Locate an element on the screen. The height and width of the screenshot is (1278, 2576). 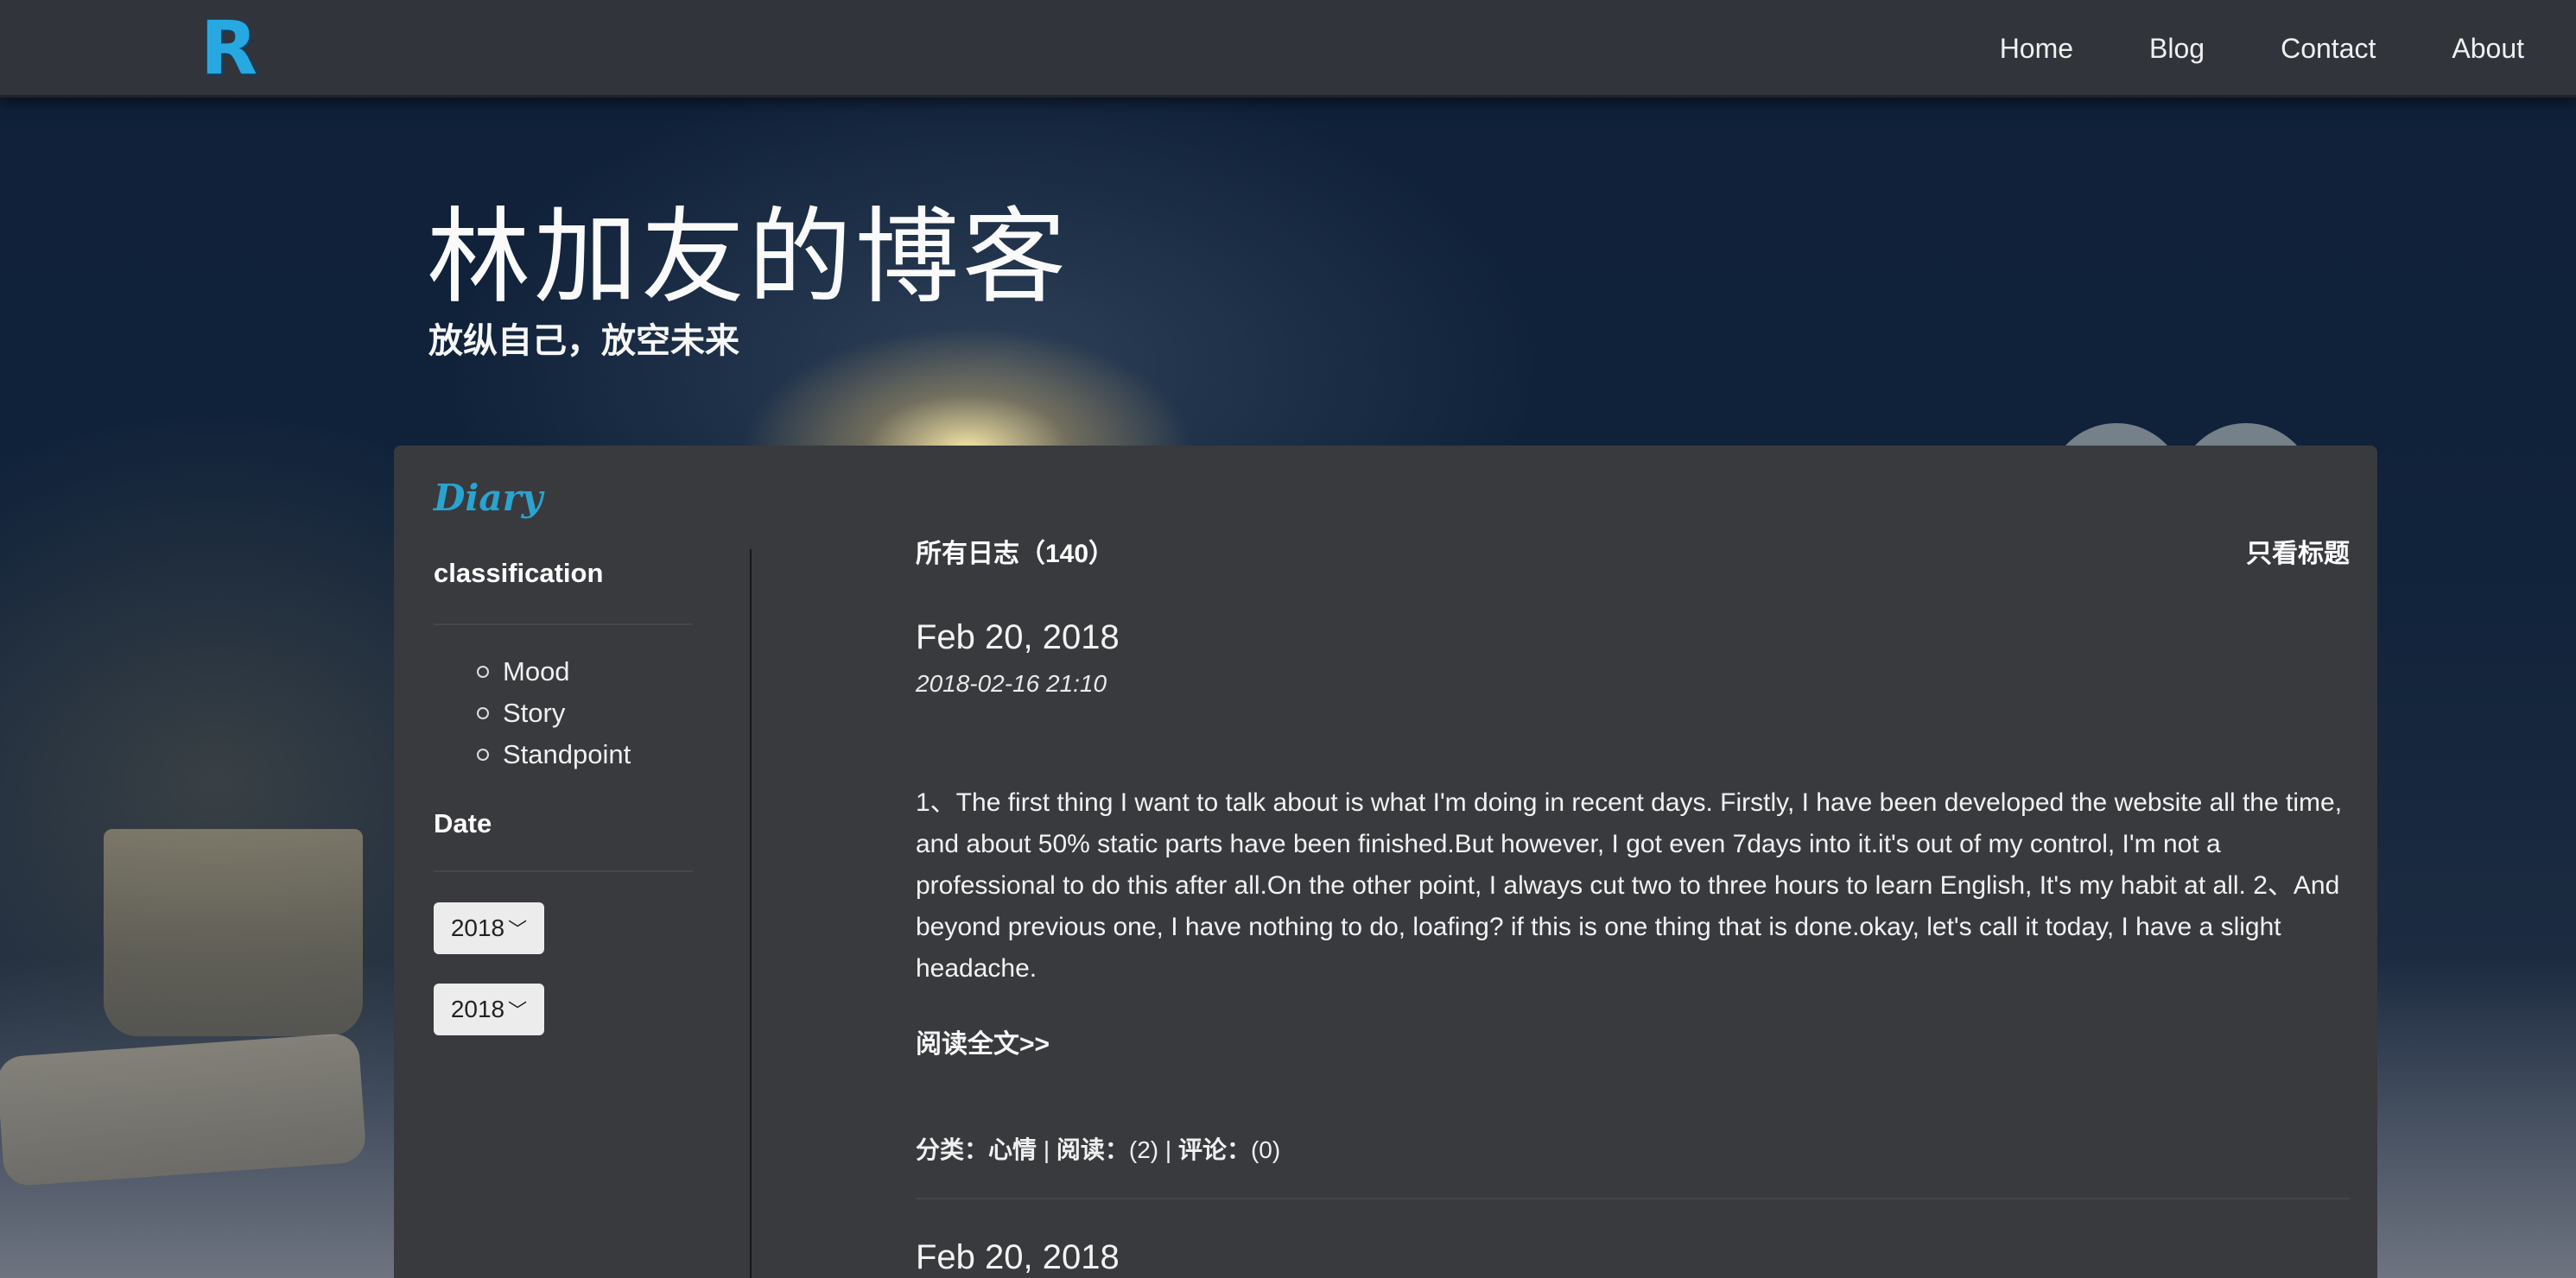
logo-icon: R is located at coordinates (230, 48).